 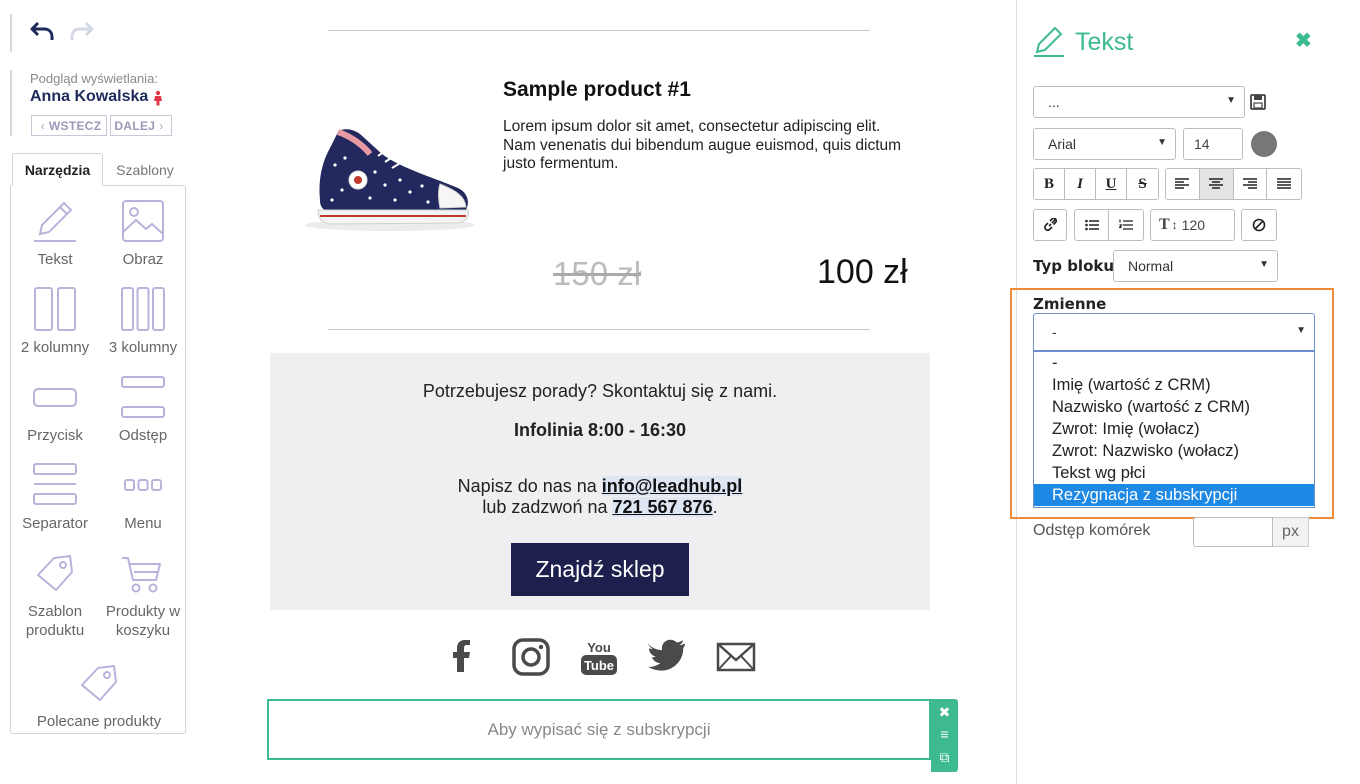 I want to click on save-icon, so click(x=1258, y=102).